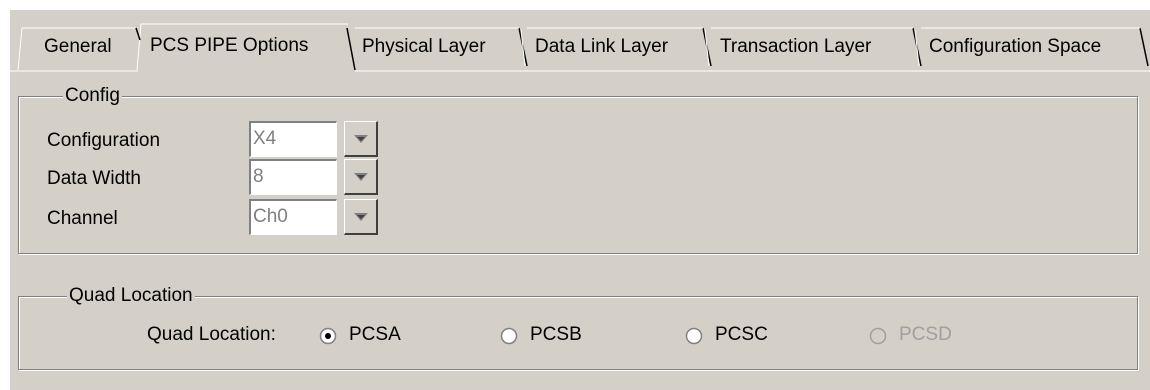 The width and height of the screenshot is (1150, 390). Describe the element at coordinates (694, 336) in the screenshot. I see `radio-icon-pcsc` at that location.